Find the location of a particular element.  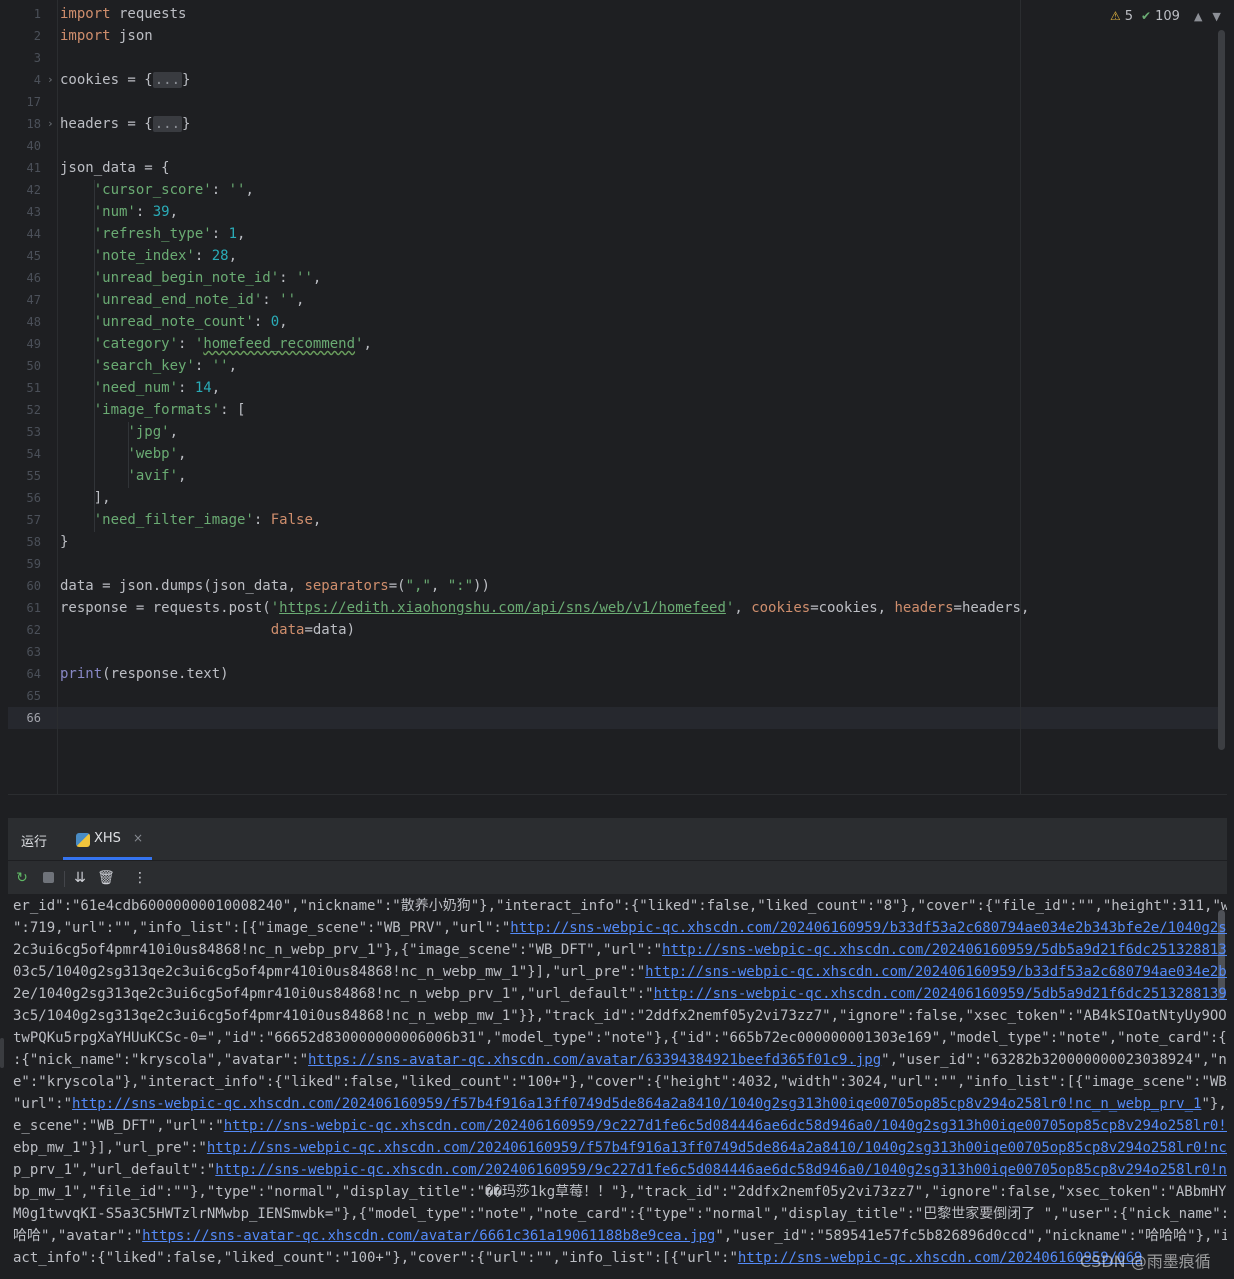

console-text: ebp_mw_1"}],"url_pre":" is located at coordinates (110, 1148).